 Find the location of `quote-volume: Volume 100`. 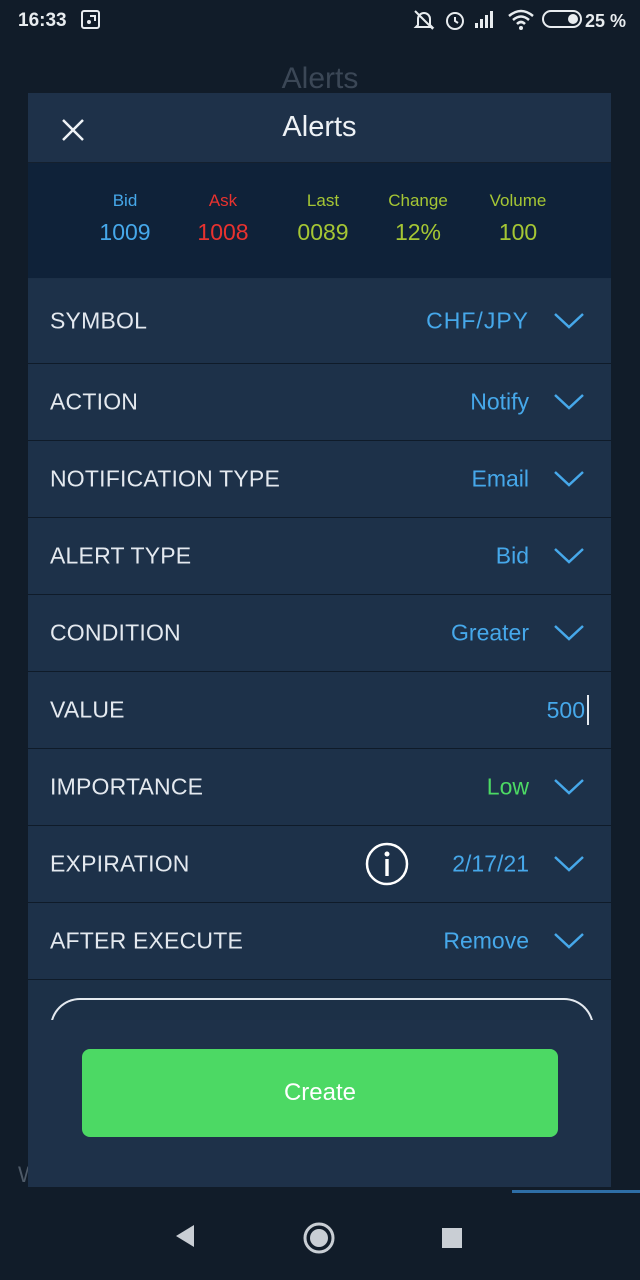

quote-volume: Volume 100 is located at coordinates (518, 218).